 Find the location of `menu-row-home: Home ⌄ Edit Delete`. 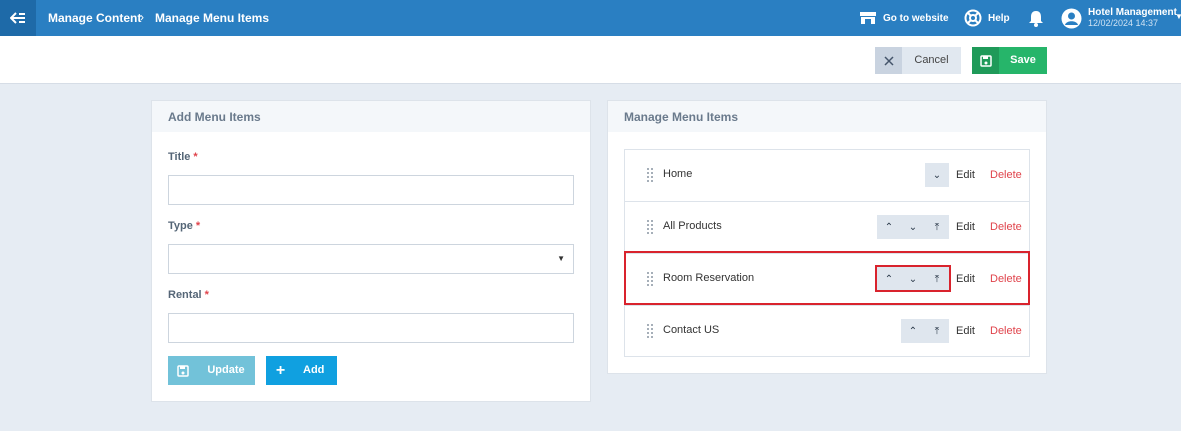

menu-row-home: Home ⌄ Edit Delete is located at coordinates (827, 176).